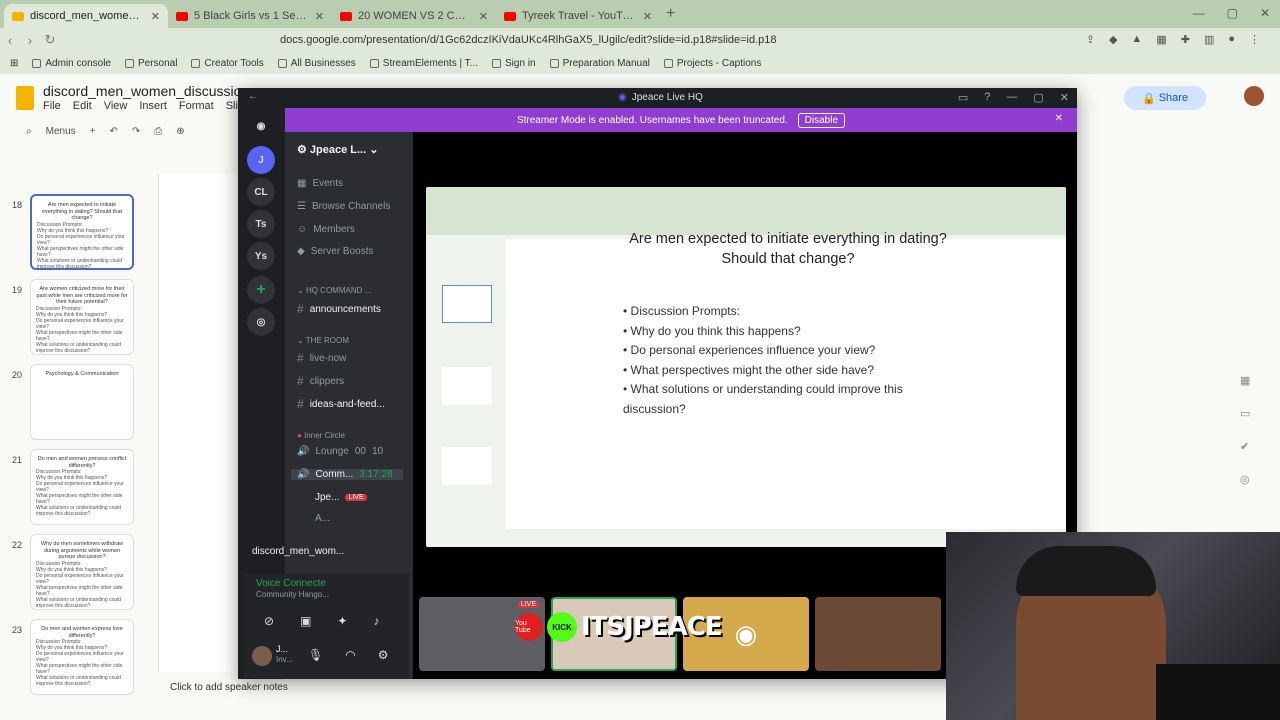 This screenshot has width=1280, height=720. Describe the element at coordinates (86, 16) in the screenshot. I see `browser-tab: discord_men_women_discussion✕` at that location.